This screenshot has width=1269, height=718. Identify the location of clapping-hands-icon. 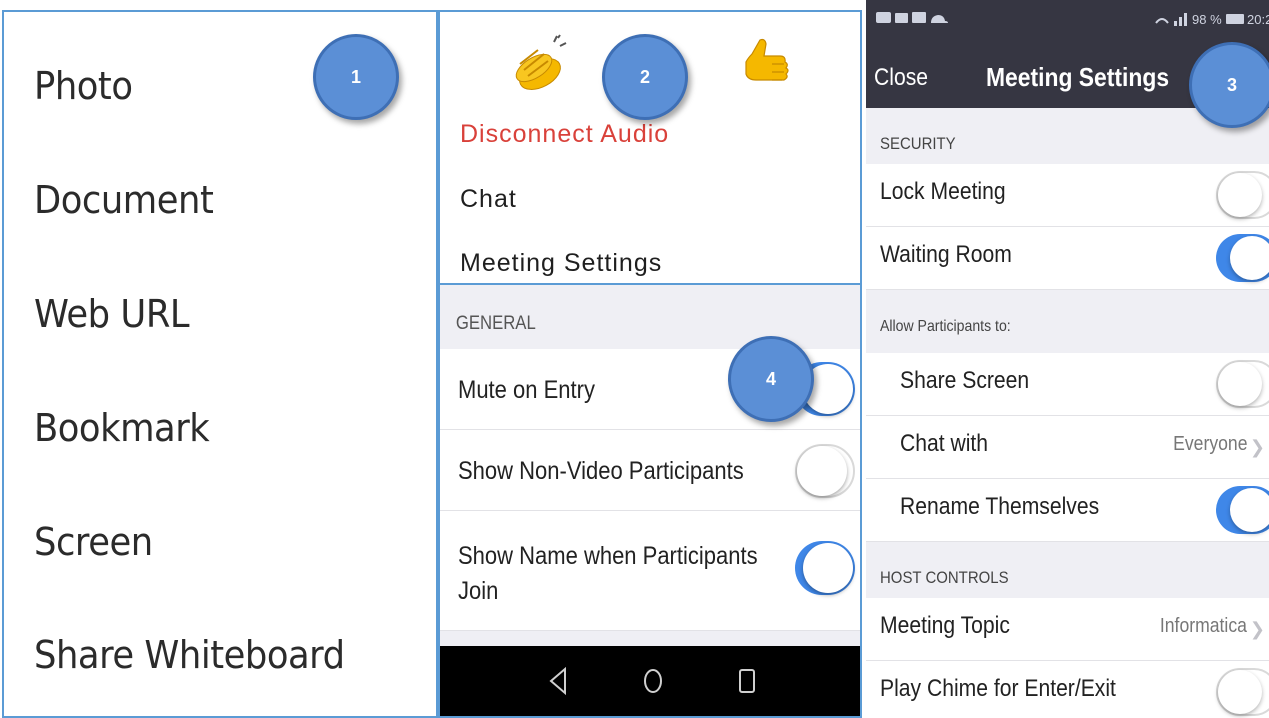
(540, 64).